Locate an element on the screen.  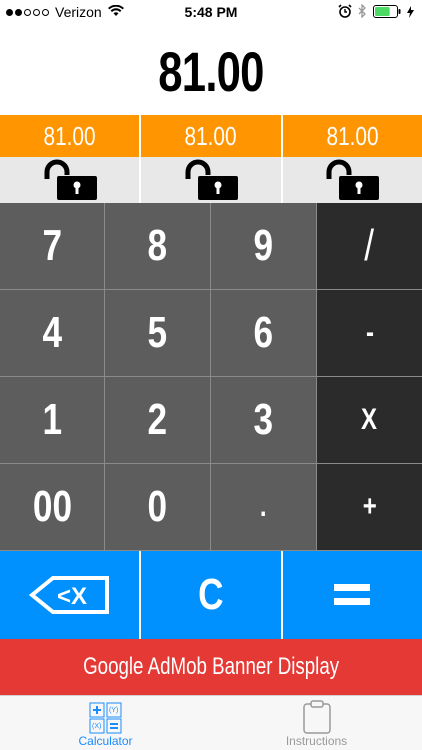
bluetooth-icon is located at coordinates (362, 12).